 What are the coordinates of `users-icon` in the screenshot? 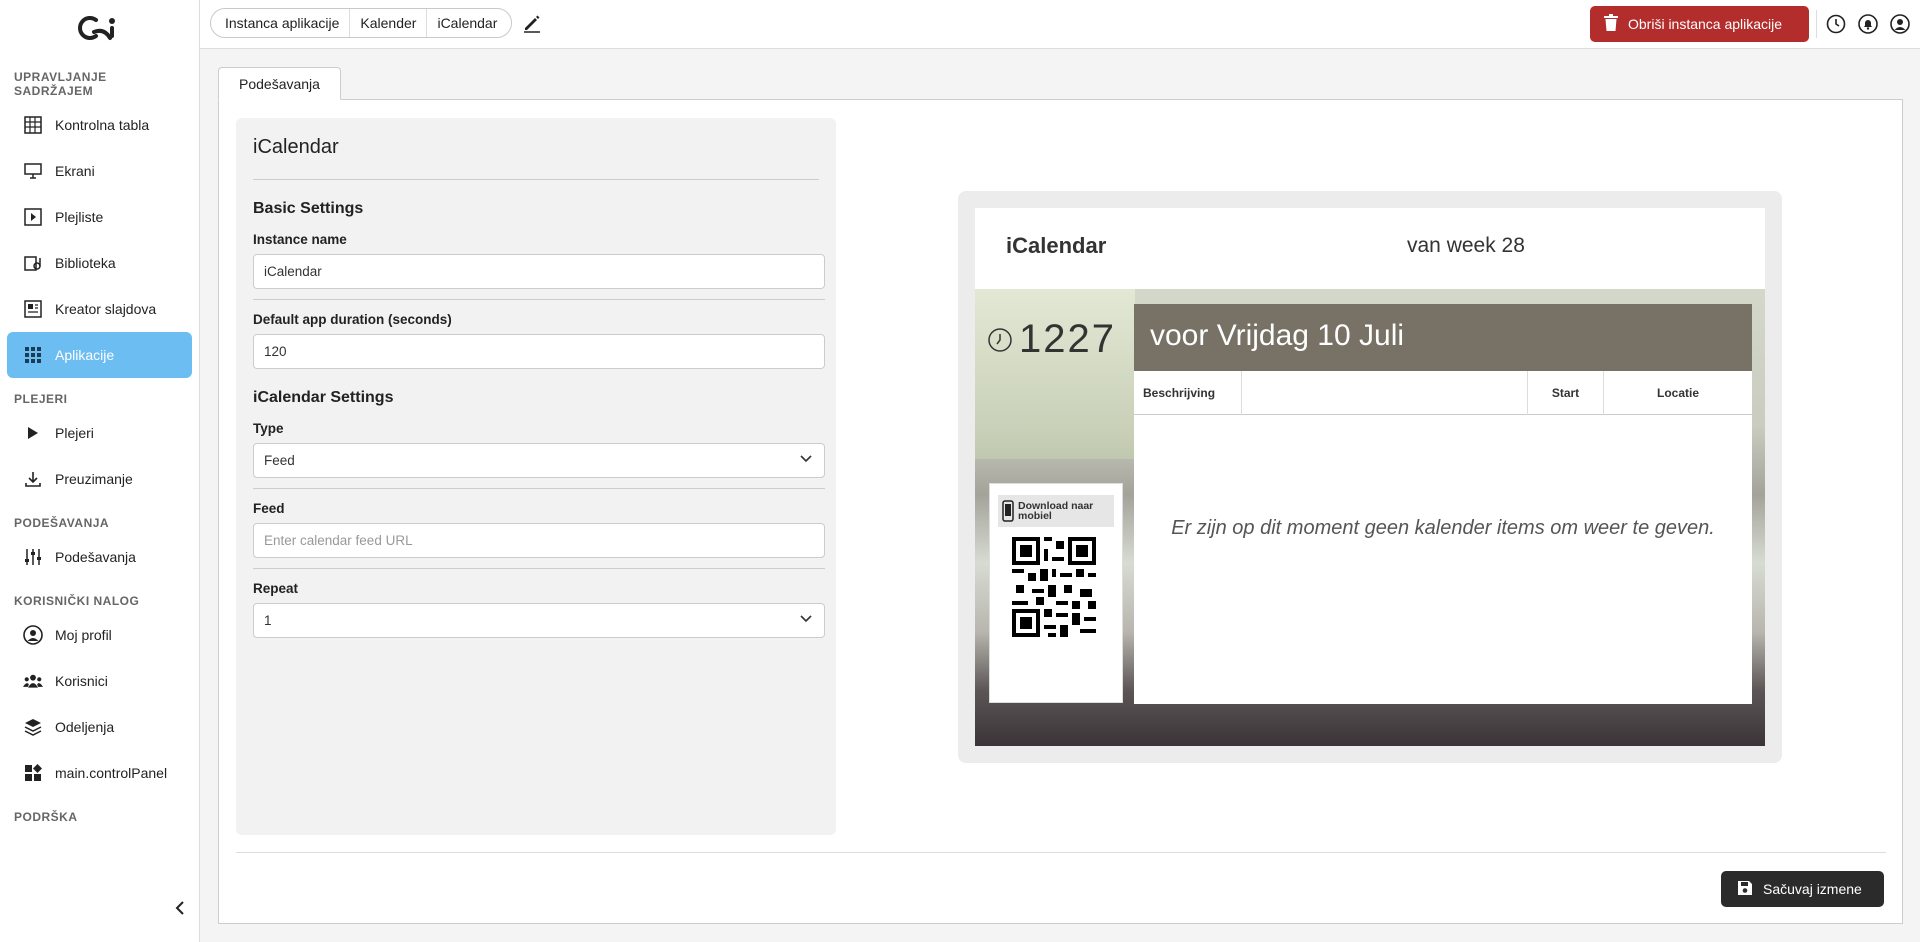 It's located at (33, 681).